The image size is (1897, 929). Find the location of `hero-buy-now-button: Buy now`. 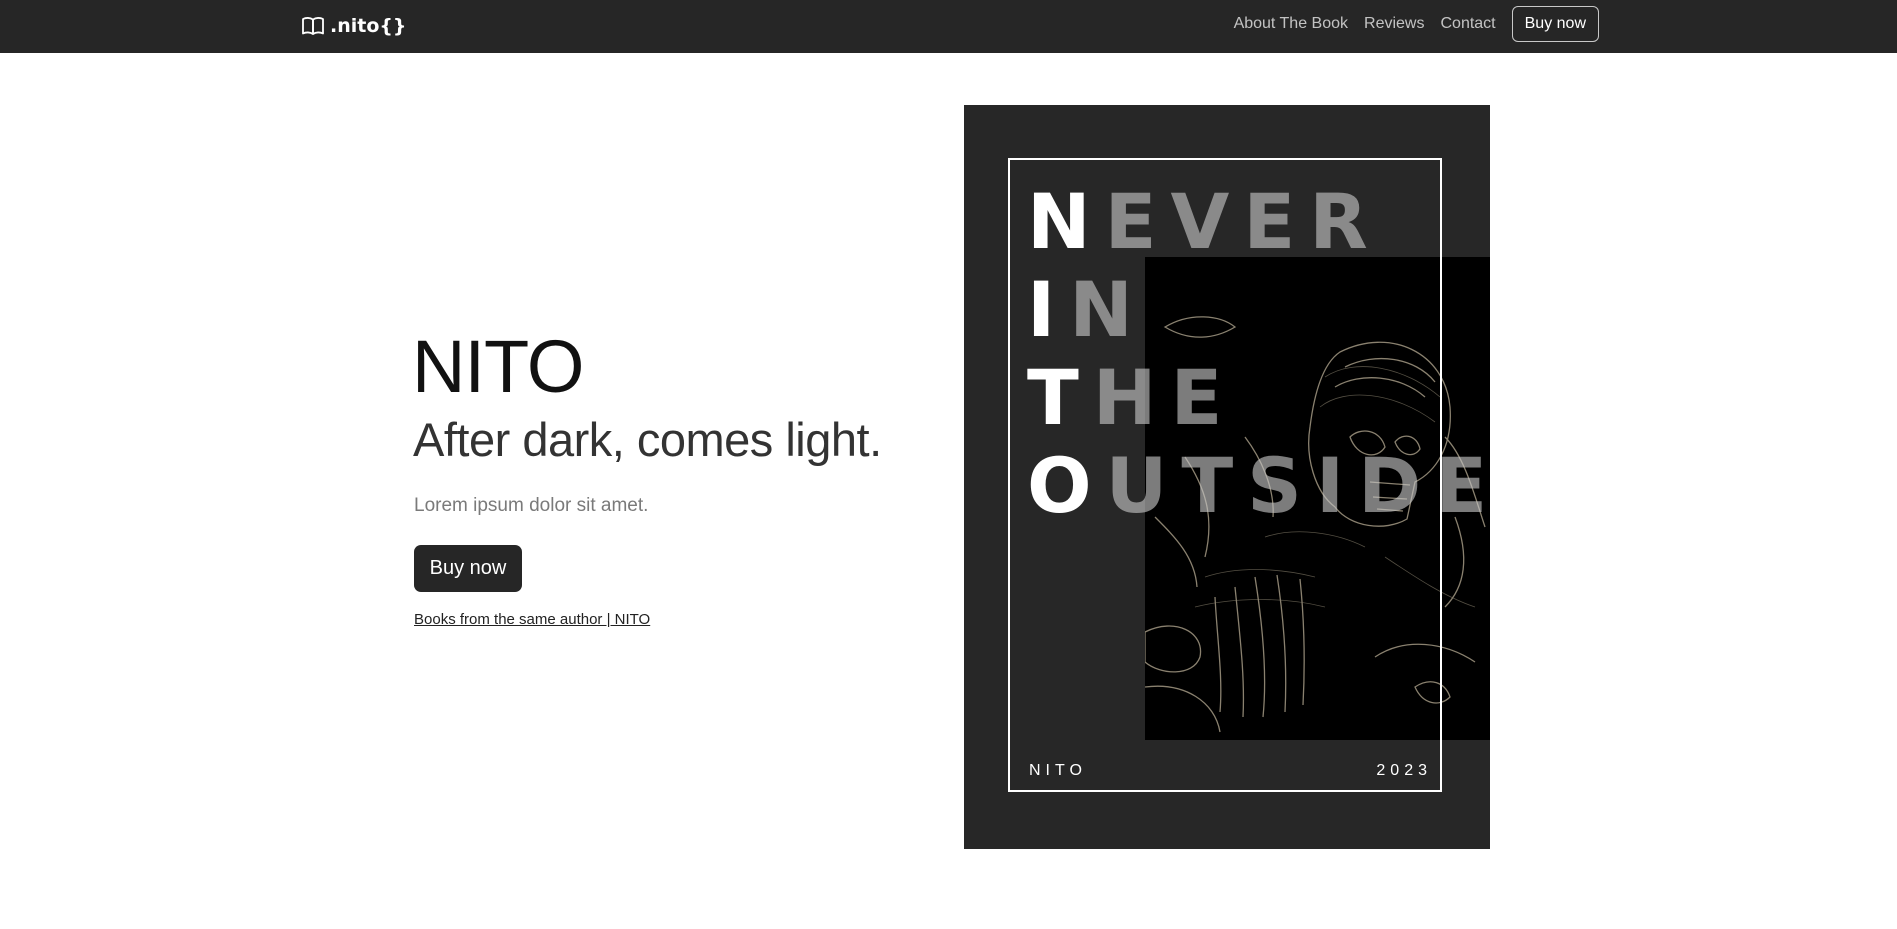

hero-buy-now-button: Buy now is located at coordinates (468, 568).